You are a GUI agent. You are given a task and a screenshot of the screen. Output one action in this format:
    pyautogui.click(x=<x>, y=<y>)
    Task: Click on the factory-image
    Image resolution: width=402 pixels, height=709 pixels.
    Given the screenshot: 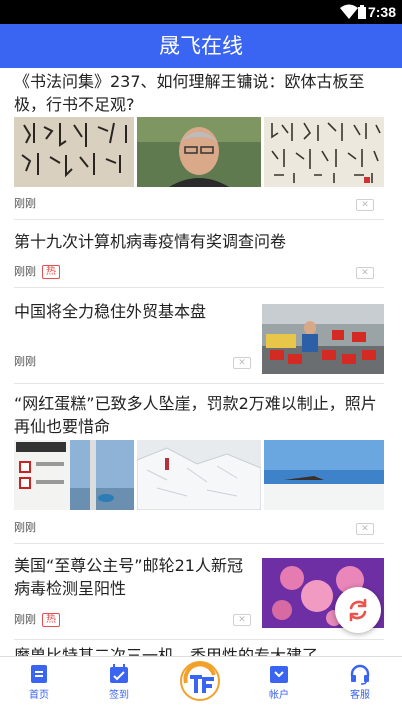 What is the action you would take?
    pyautogui.click(x=323, y=339)
    